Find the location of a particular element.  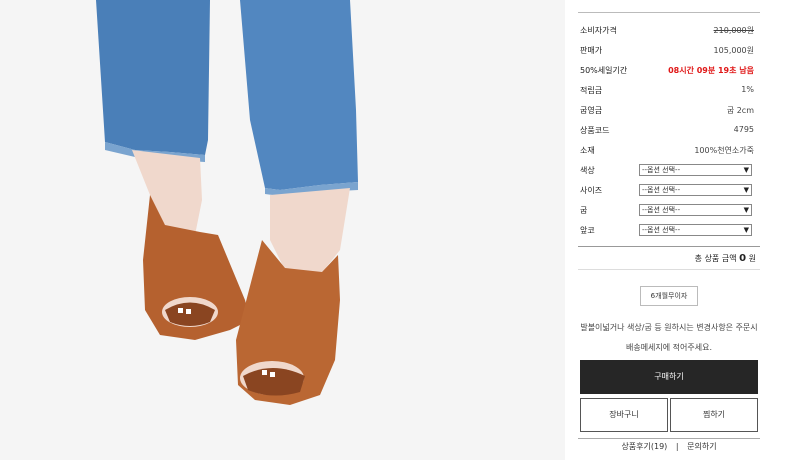

buy-button: 구매하기 is located at coordinates (669, 377).